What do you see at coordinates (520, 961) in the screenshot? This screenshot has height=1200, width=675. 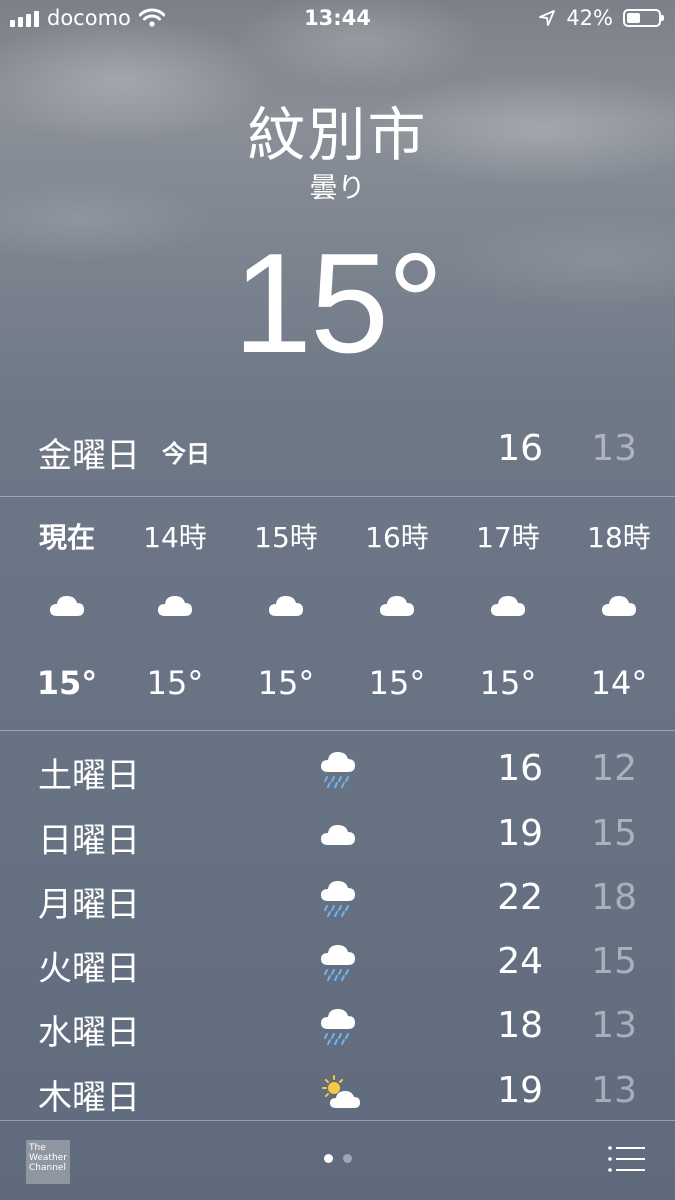 I see `daily-high: 24` at bounding box center [520, 961].